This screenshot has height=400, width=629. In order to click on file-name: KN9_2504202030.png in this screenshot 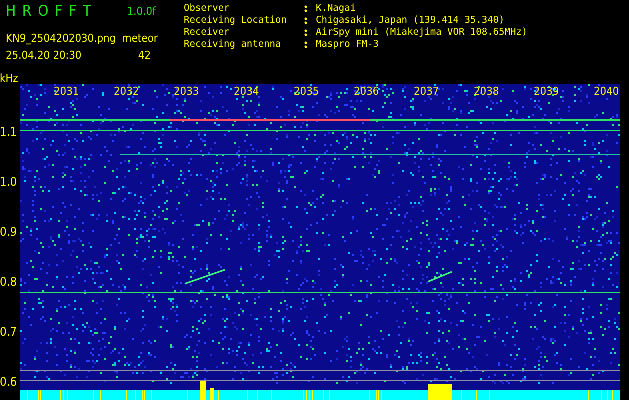, I will do `click(61, 38)`.